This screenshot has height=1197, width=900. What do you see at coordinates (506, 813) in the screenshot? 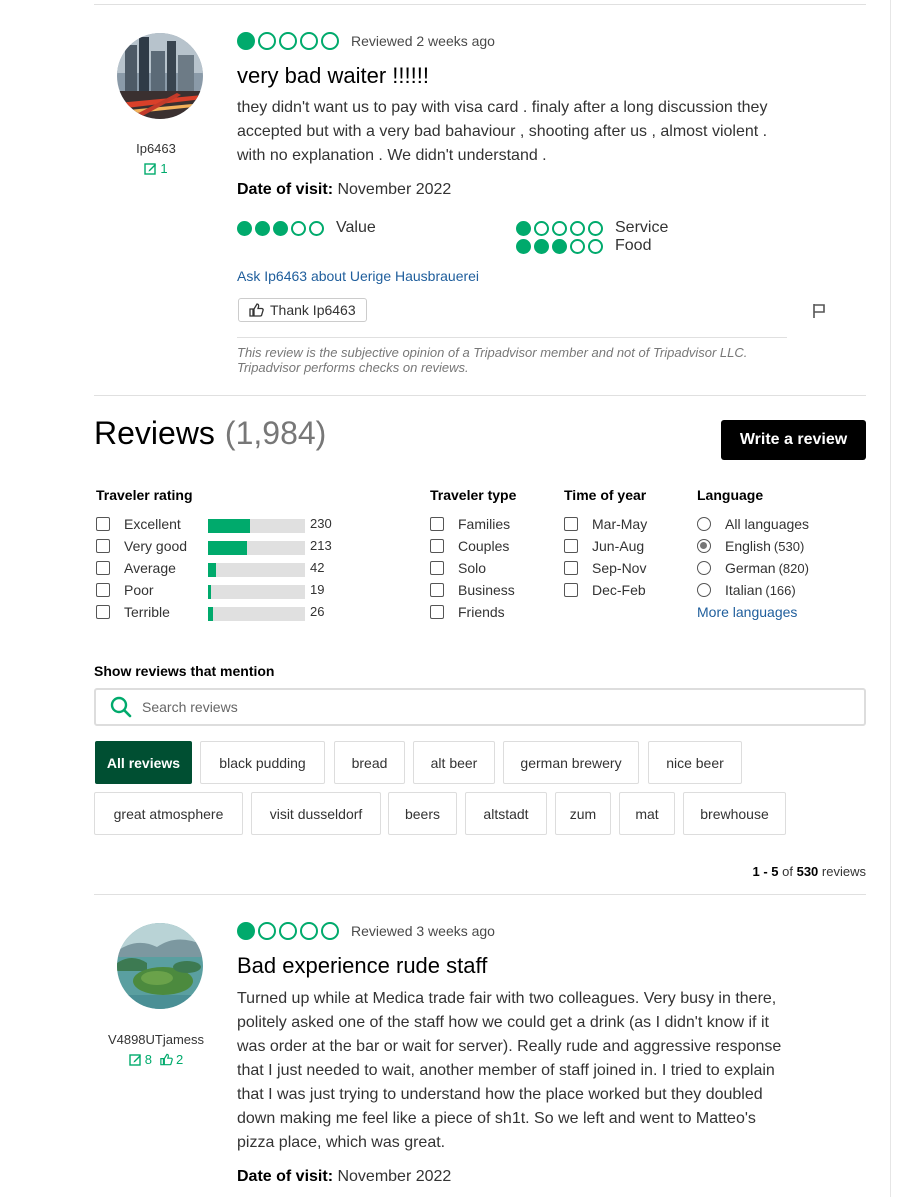
I see `mention-chip-altstadt: altstadt` at bounding box center [506, 813].